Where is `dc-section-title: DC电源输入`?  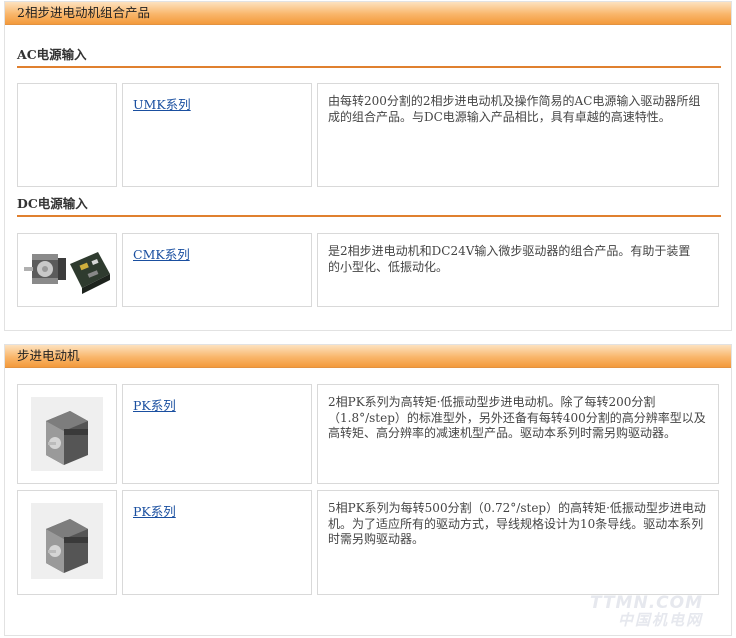 dc-section-title: DC电源输入 is located at coordinates (52, 203).